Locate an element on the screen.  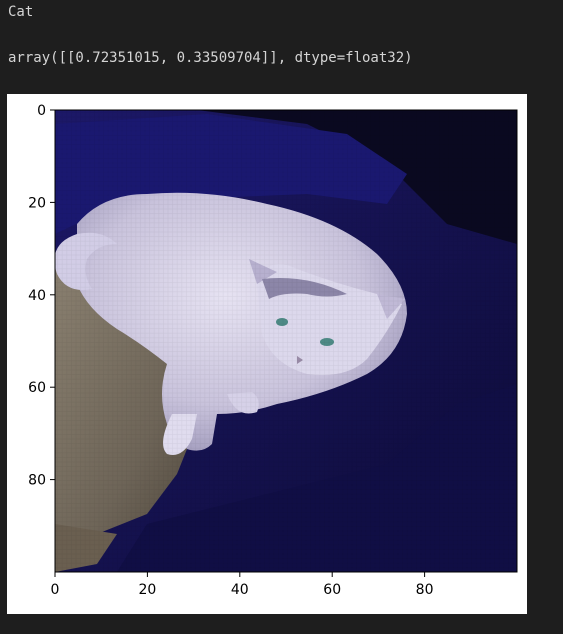
y-tick-label: 40 is located at coordinates (37, 296).